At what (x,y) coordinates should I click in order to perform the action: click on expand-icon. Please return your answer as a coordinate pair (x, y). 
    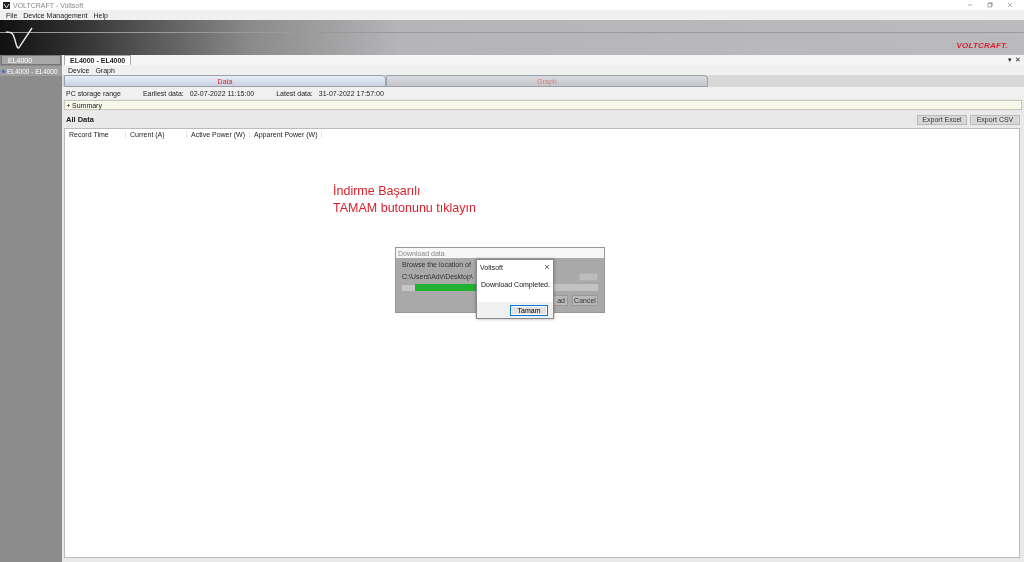
    Looking at the image, I should click on (68, 105).